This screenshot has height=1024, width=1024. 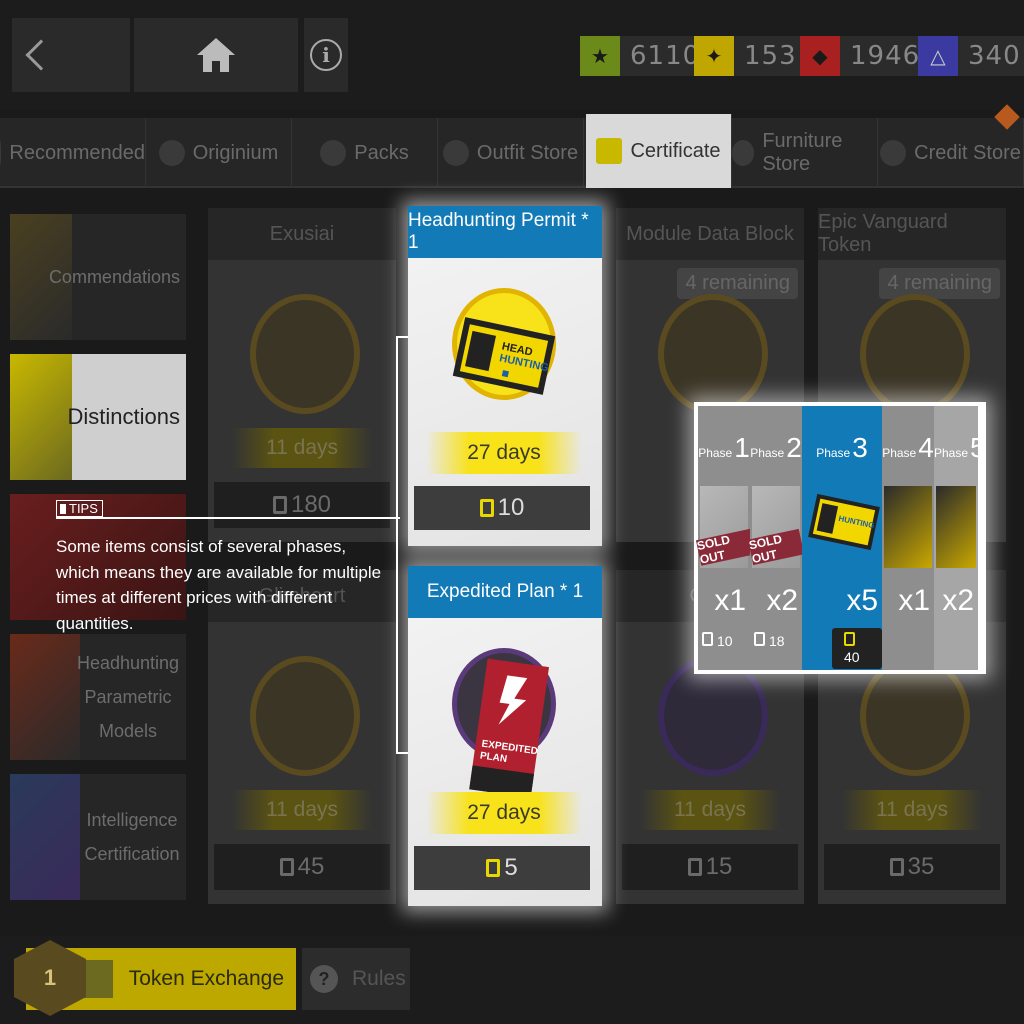 I want to click on phase-cost: 18, so click(x=769, y=640).